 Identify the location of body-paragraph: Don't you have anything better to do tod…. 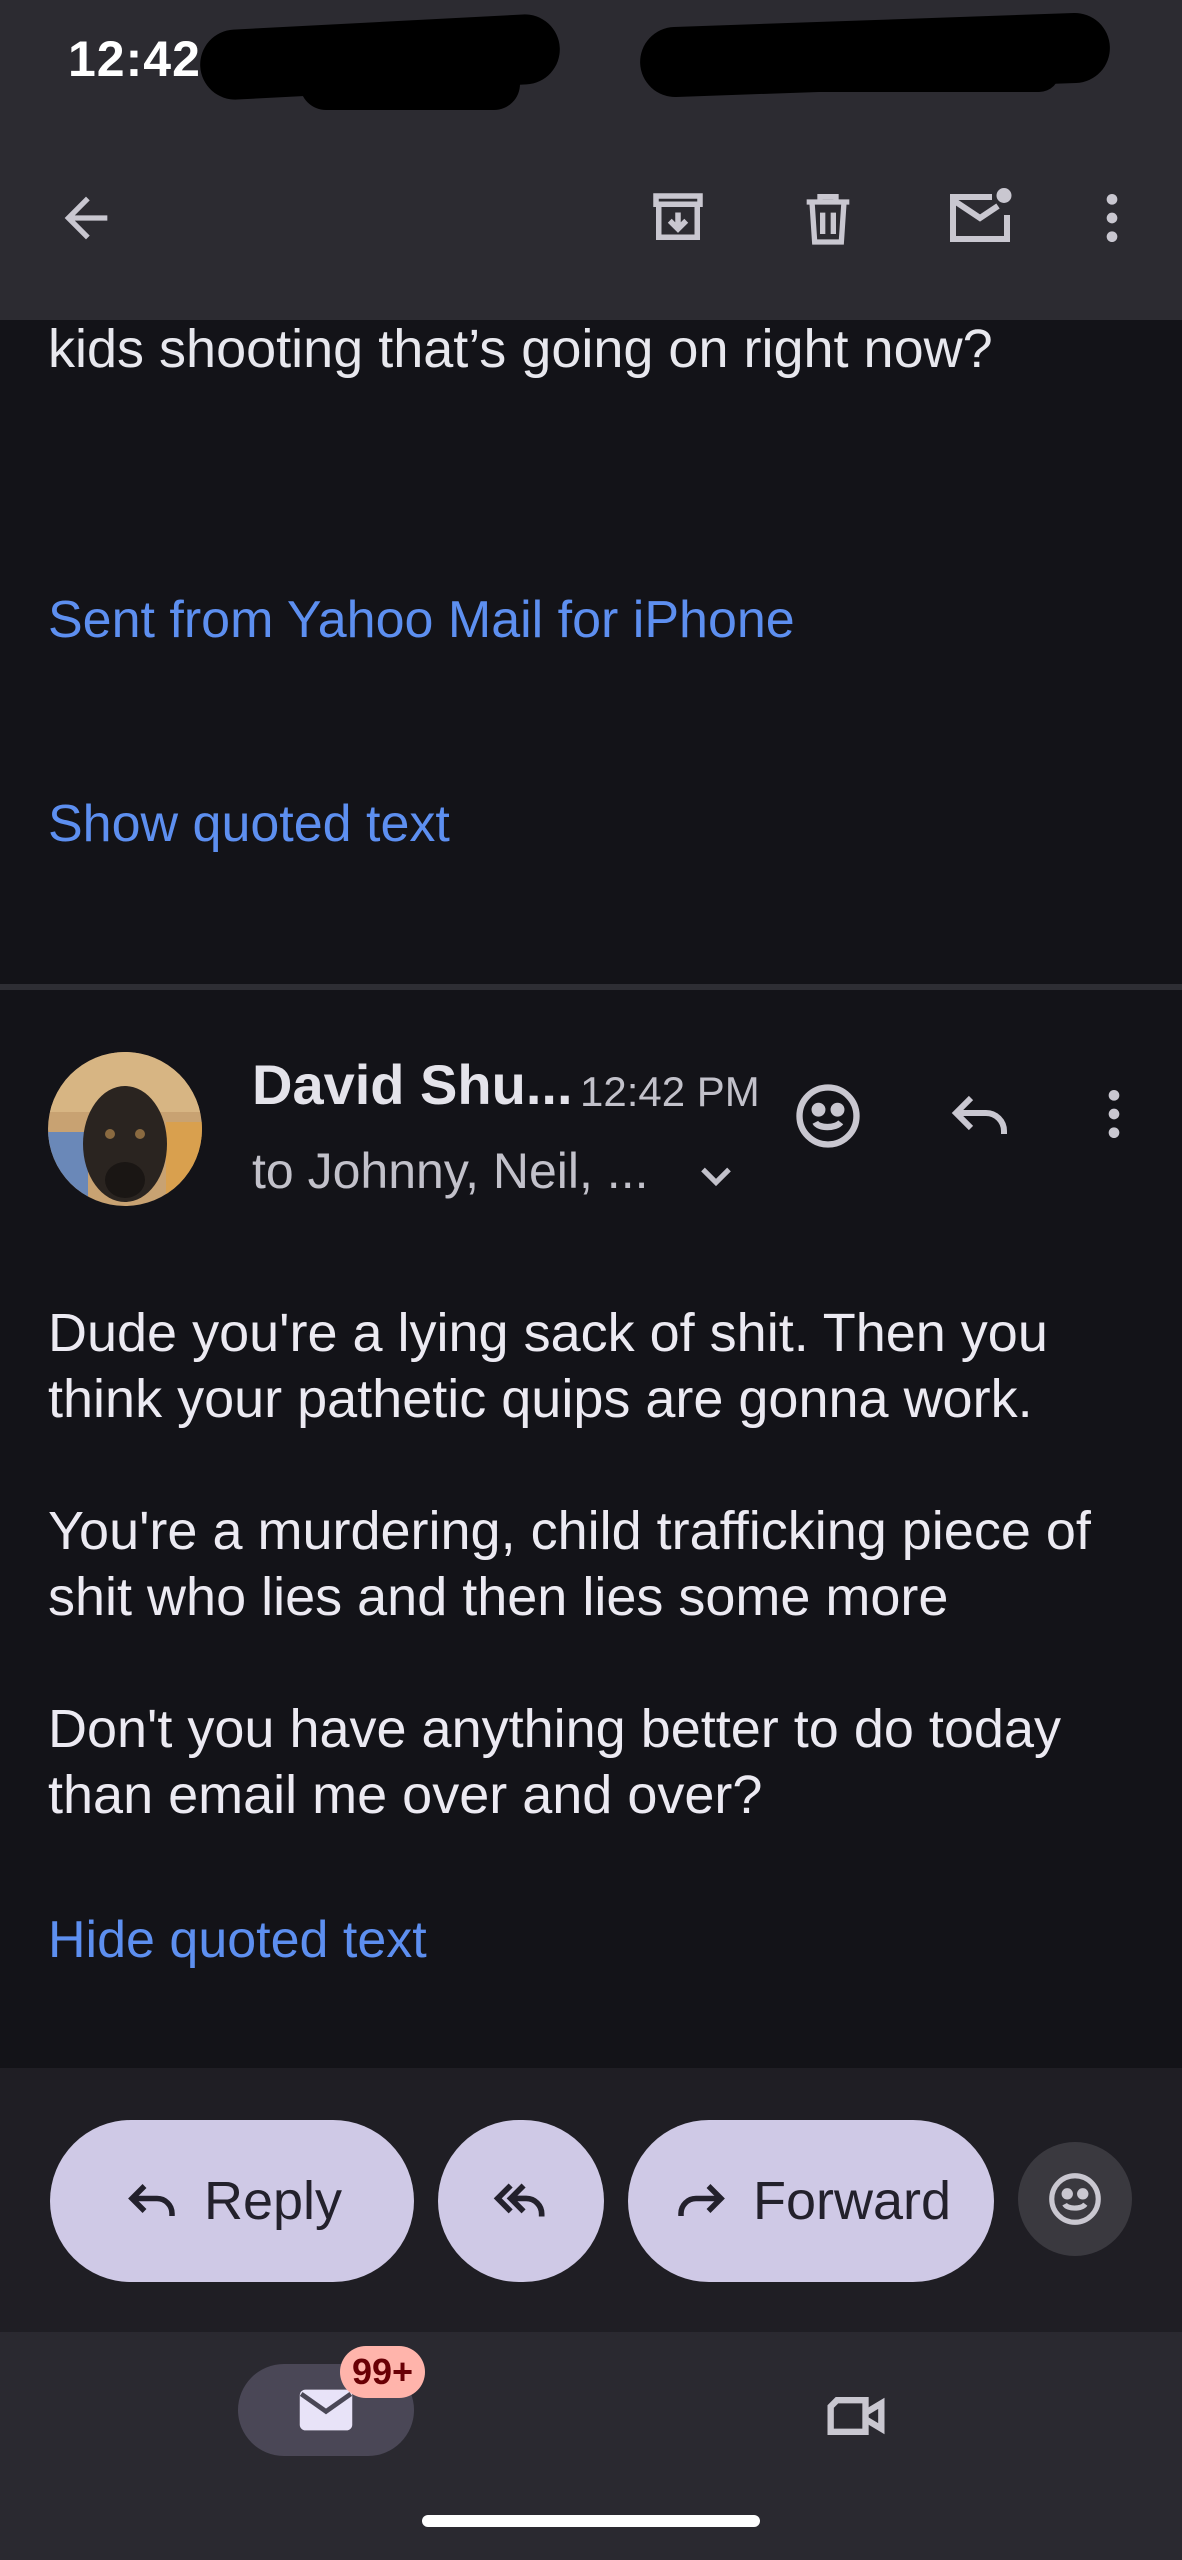
(555, 1762).